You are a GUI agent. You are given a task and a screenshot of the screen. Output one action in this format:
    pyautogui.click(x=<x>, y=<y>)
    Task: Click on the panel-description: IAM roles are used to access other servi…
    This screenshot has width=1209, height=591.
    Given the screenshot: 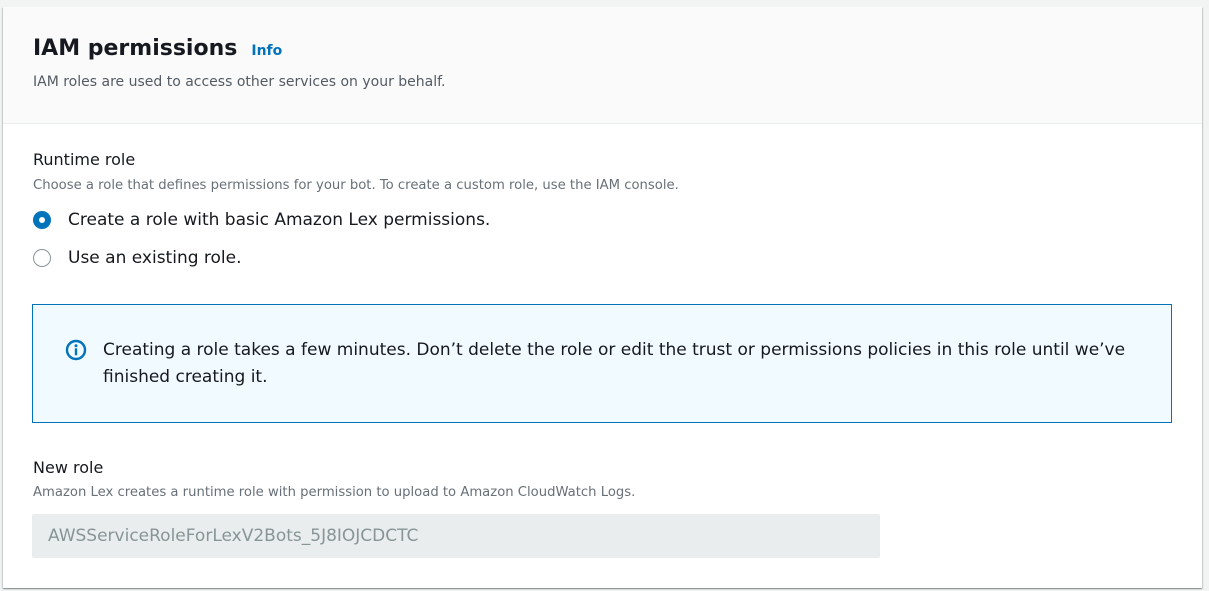 What is the action you would take?
    pyautogui.click(x=239, y=82)
    